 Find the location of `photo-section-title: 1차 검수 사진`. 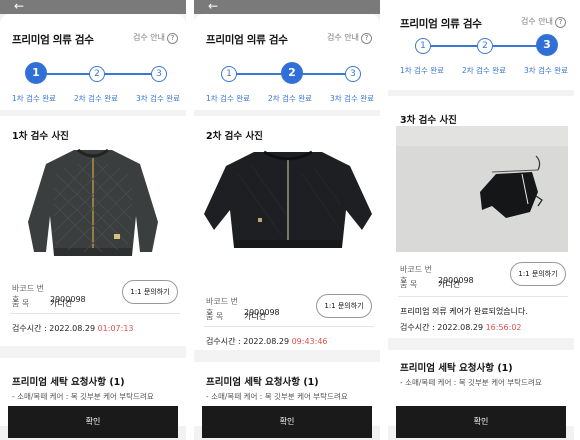

photo-section-title: 1차 검수 사진 is located at coordinates (40, 136).